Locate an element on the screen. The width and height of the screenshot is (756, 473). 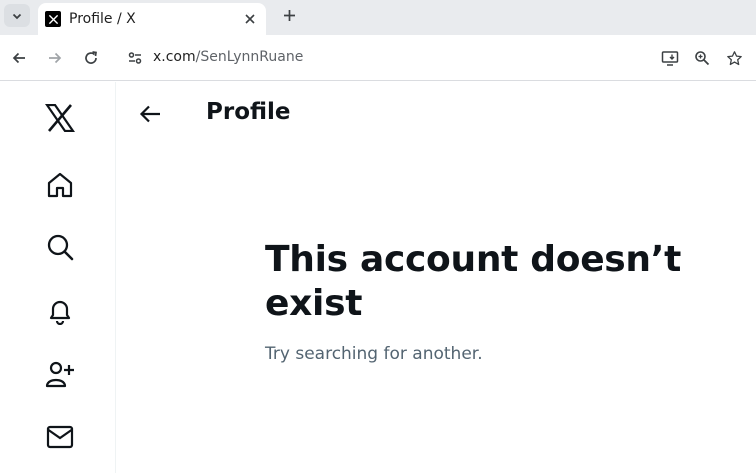
home-icon is located at coordinates (60, 185).